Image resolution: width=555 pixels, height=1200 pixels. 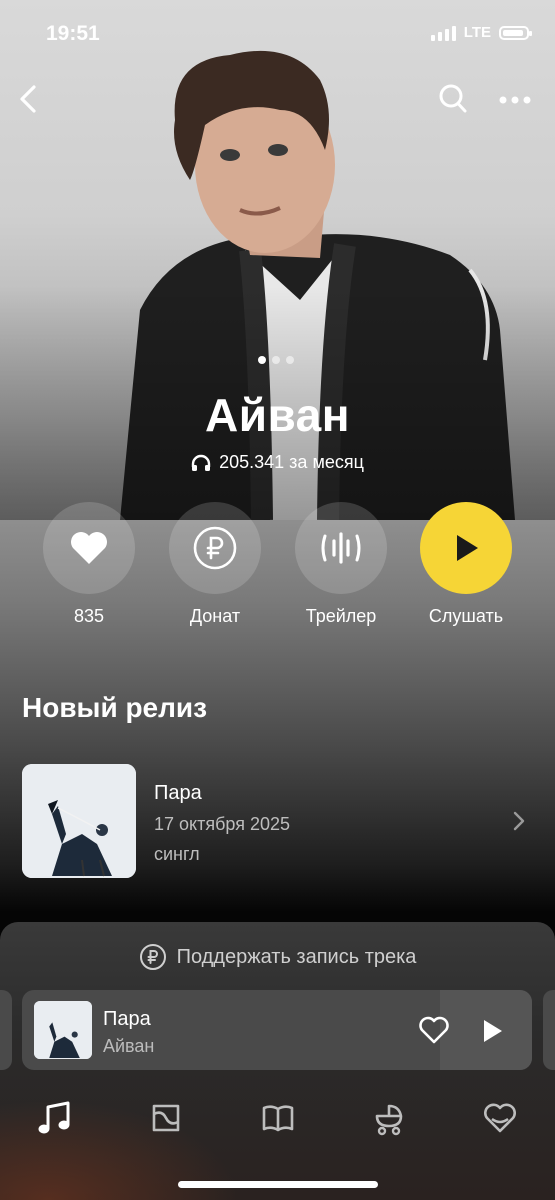 I want to click on tab-bar, so click(x=277, y=1118).